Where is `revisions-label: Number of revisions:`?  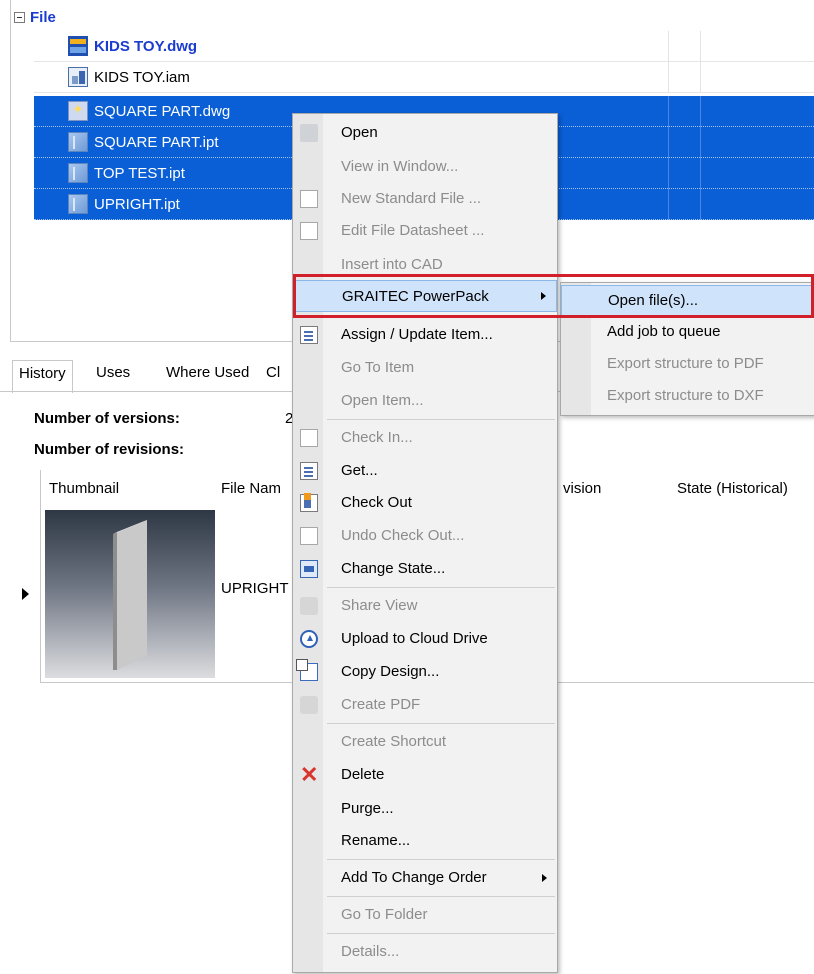 revisions-label: Number of revisions: is located at coordinates (109, 449).